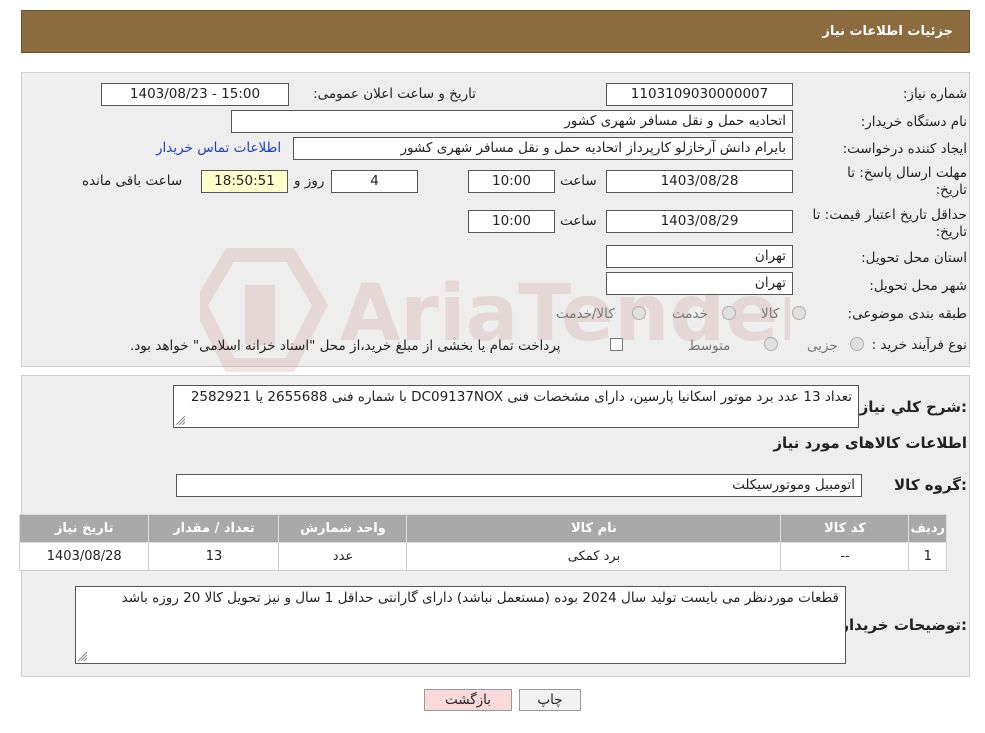 This screenshot has height=733, width=985. Describe the element at coordinates (918, 286) in the screenshot. I see `city-label: شهر محل تحویل:` at that location.